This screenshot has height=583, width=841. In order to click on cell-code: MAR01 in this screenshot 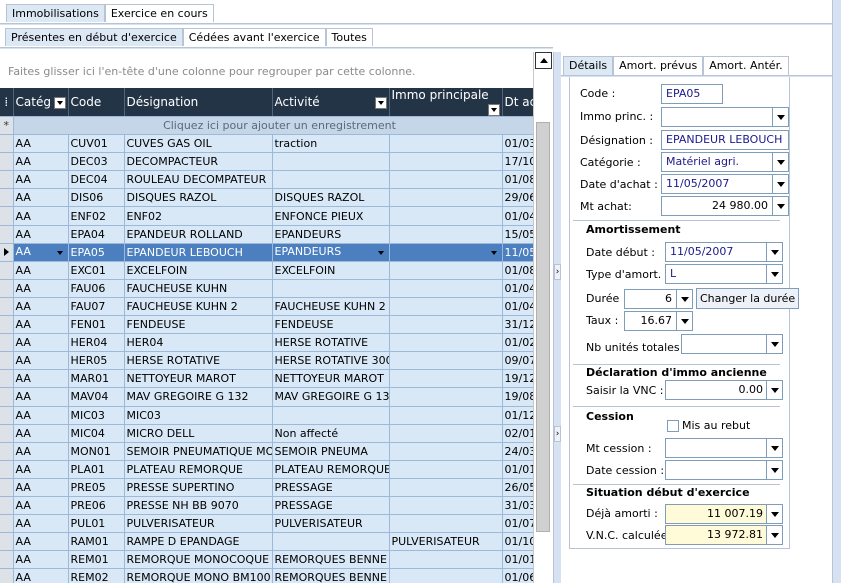, I will do `click(96, 379)`.